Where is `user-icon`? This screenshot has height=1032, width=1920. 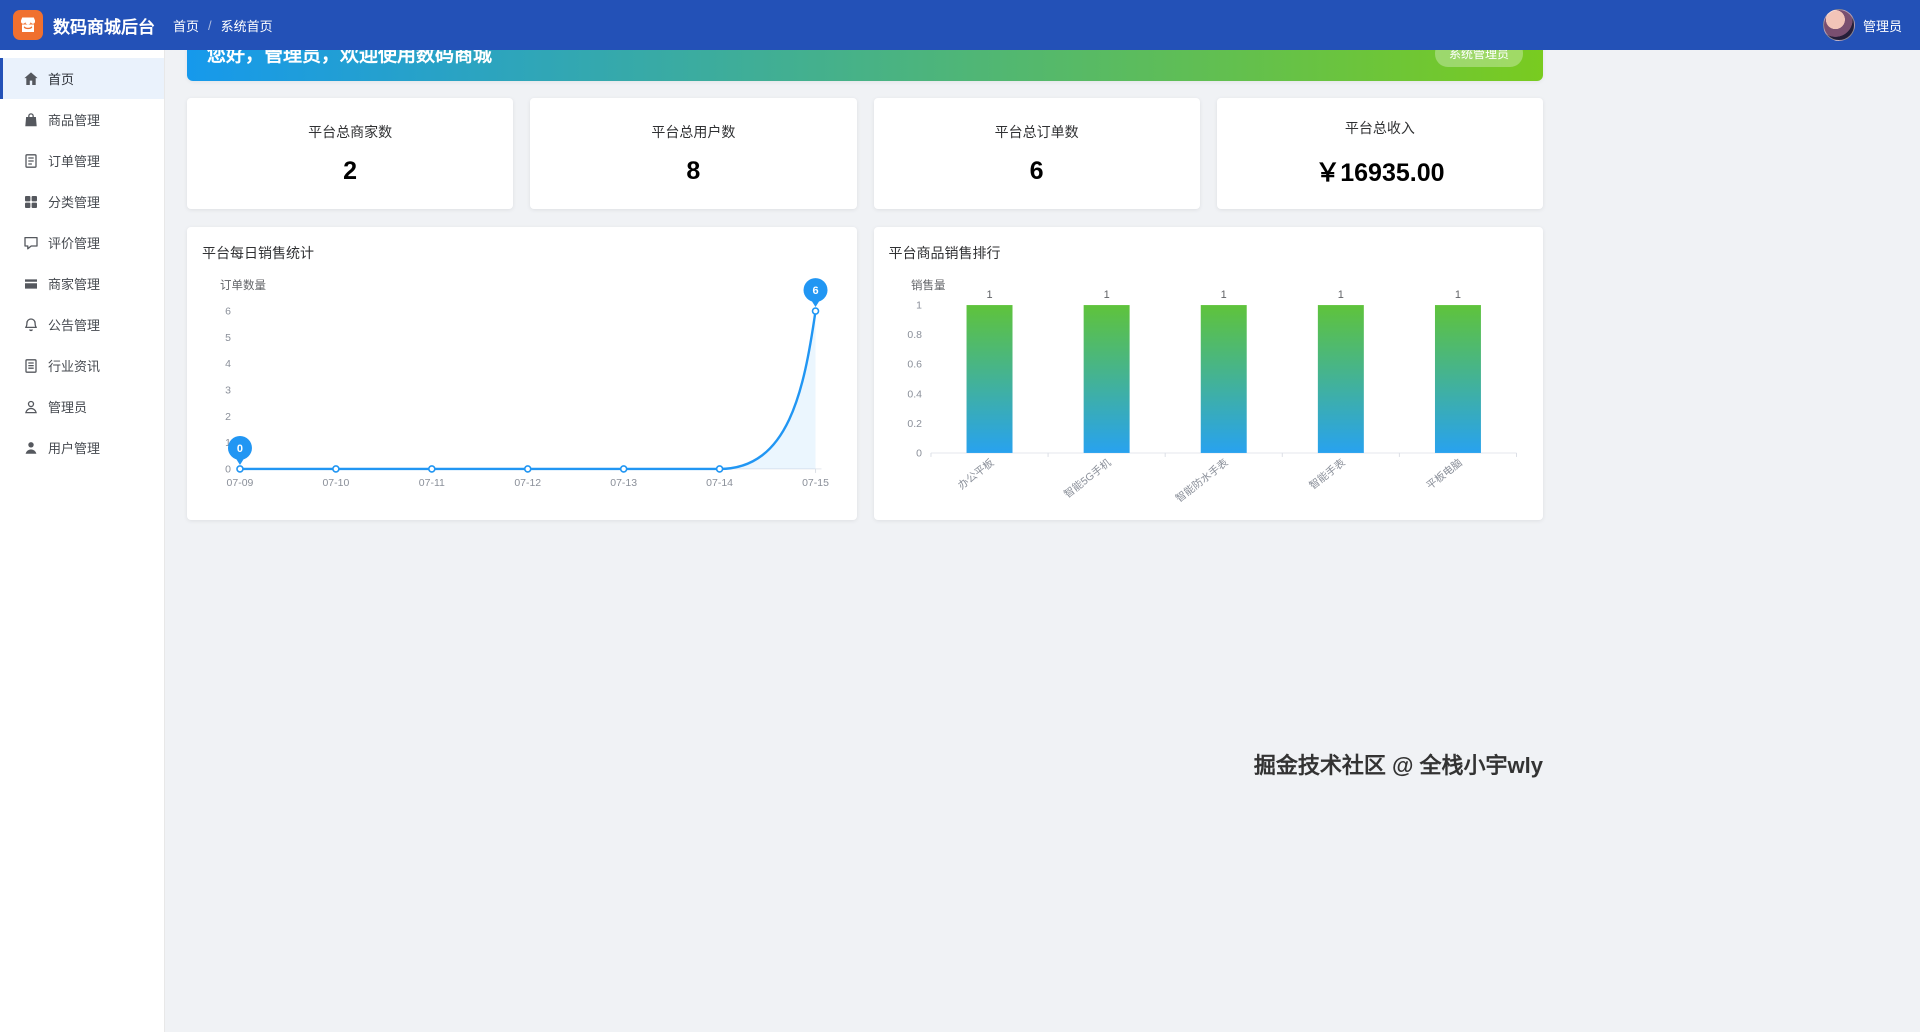 user-icon is located at coordinates (31, 448).